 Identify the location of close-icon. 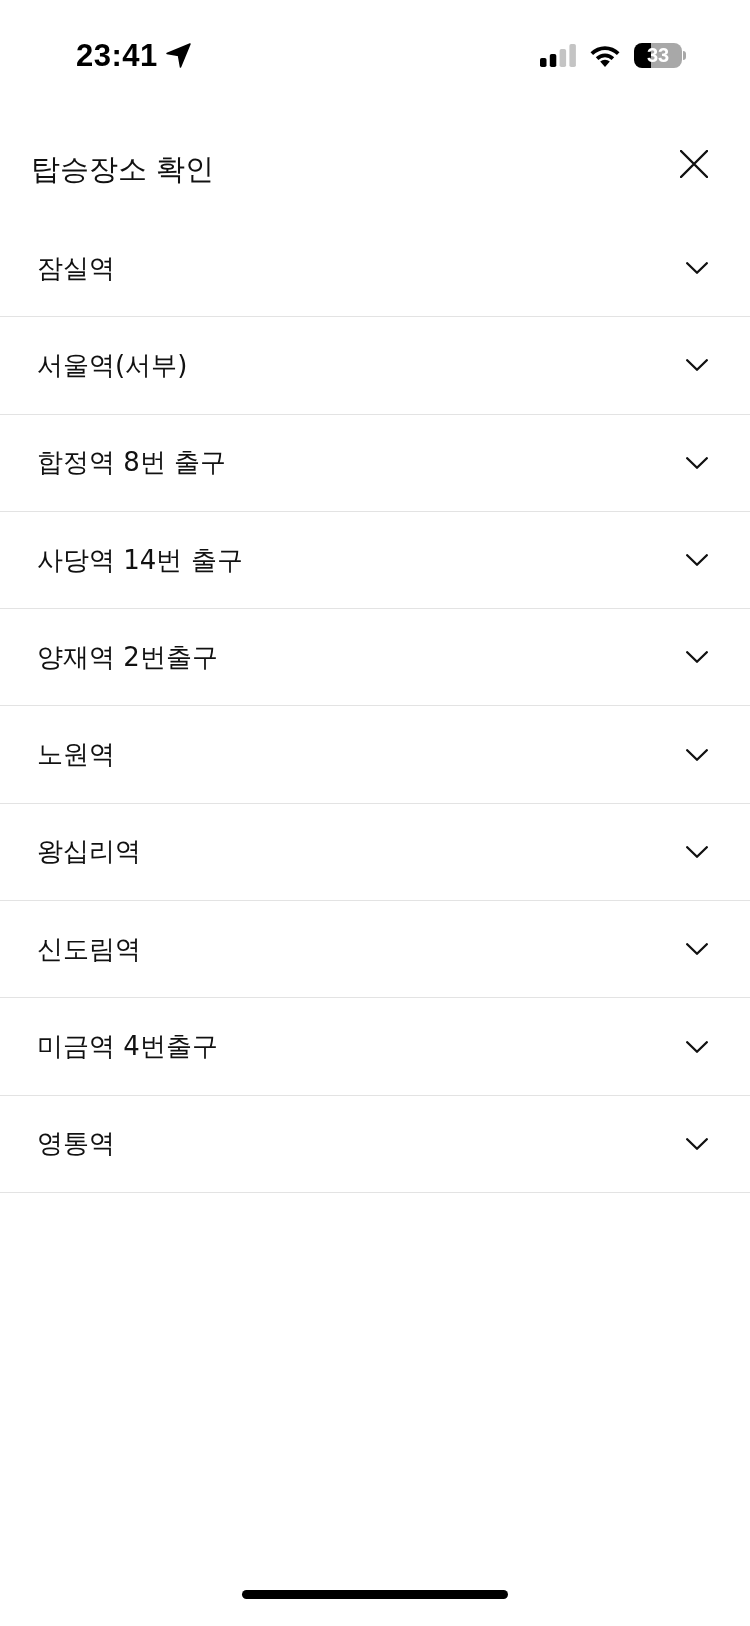
(694, 164).